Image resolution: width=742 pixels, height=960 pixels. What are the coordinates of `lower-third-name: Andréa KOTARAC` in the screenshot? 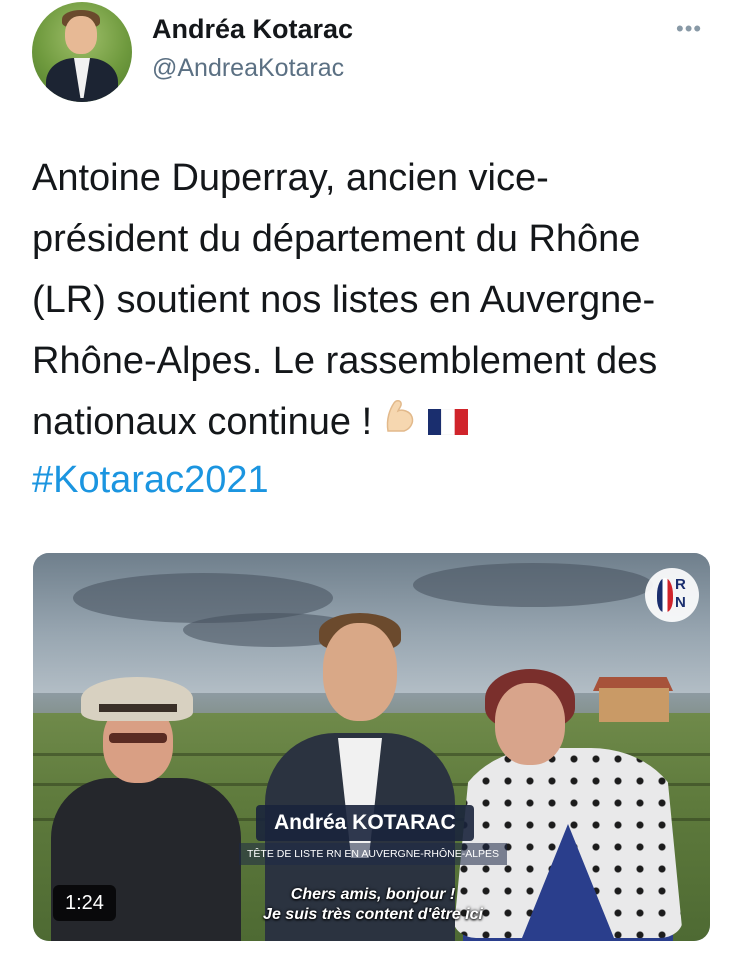 It's located at (365, 823).